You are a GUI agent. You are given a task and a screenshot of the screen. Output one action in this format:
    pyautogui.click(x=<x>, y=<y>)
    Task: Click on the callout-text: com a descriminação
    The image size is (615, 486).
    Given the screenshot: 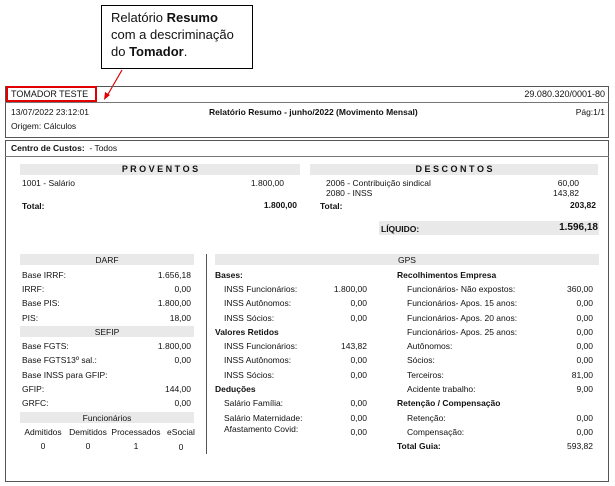 What is the action you would take?
    pyautogui.click(x=172, y=34)
    